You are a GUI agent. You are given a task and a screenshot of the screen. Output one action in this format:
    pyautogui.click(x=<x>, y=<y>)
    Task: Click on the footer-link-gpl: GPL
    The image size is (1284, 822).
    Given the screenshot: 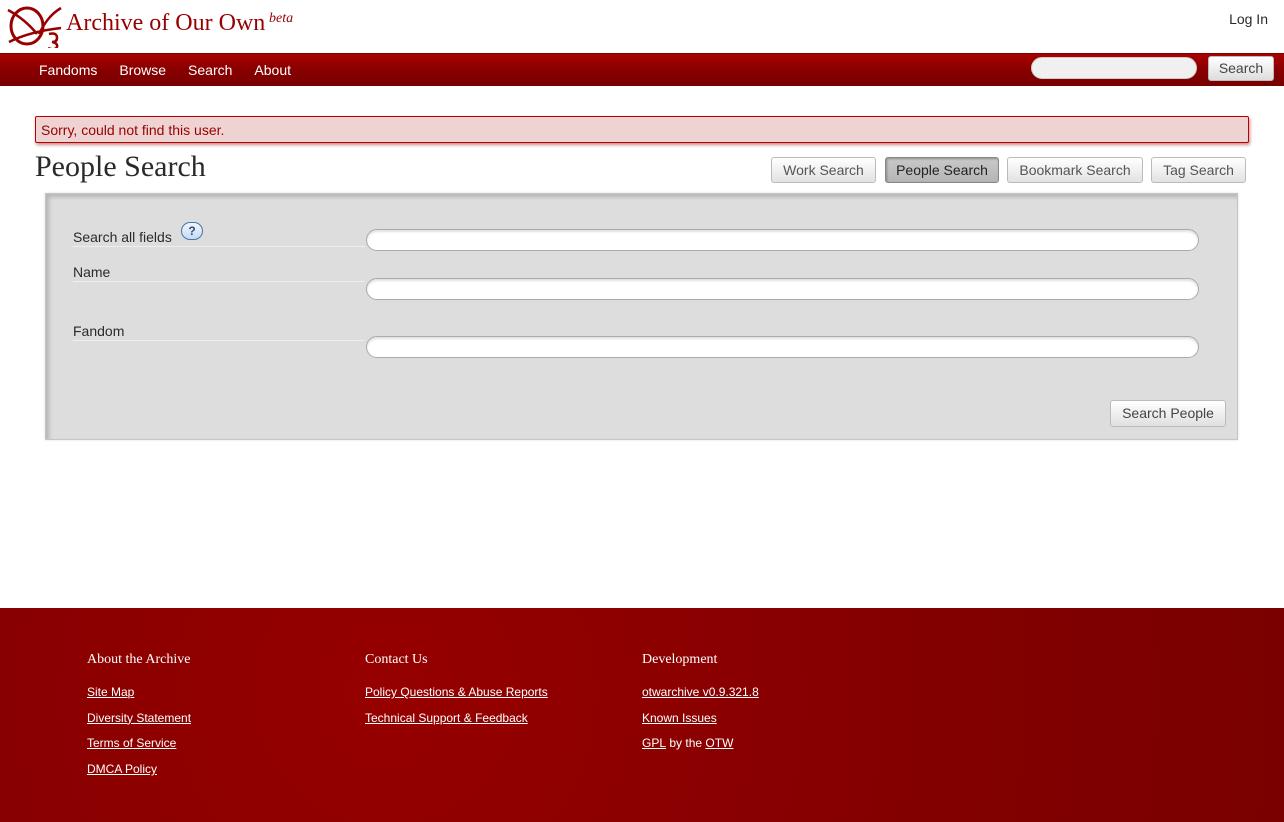 What is the action you would take?
    pyautogui.click(x=654, y=743)
    